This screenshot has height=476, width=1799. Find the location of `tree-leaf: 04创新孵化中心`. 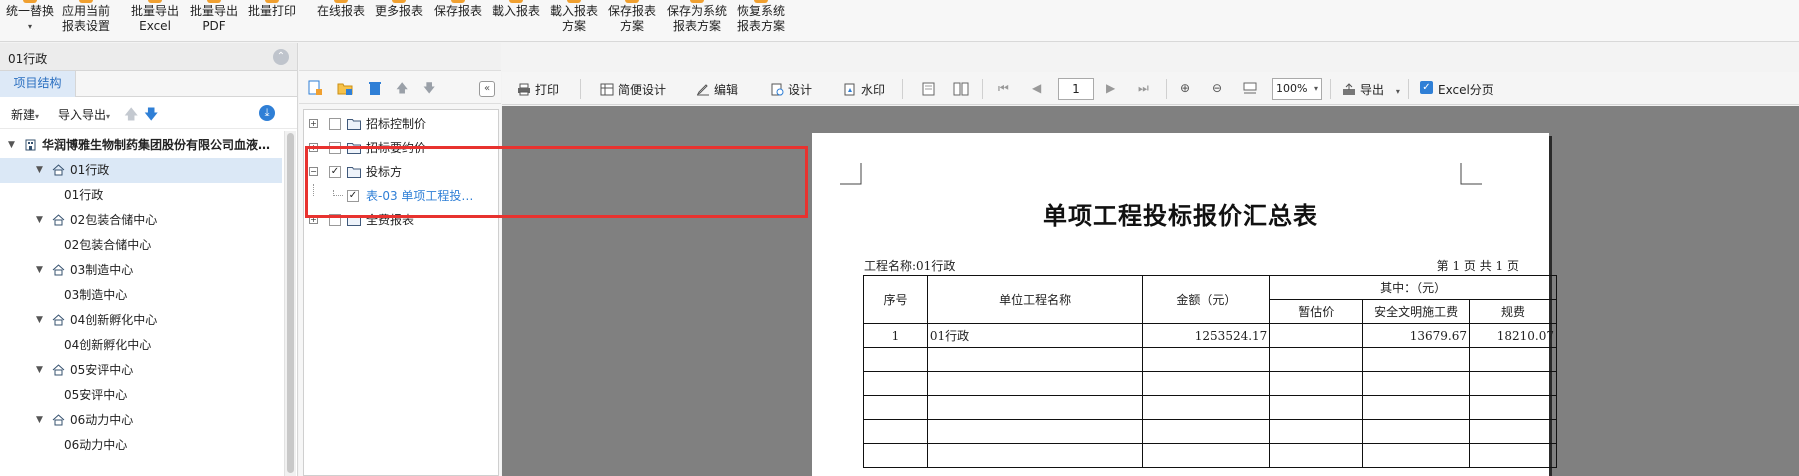

tree-leaf: 04创新孵化中心 is located at coordinates (141, 345).